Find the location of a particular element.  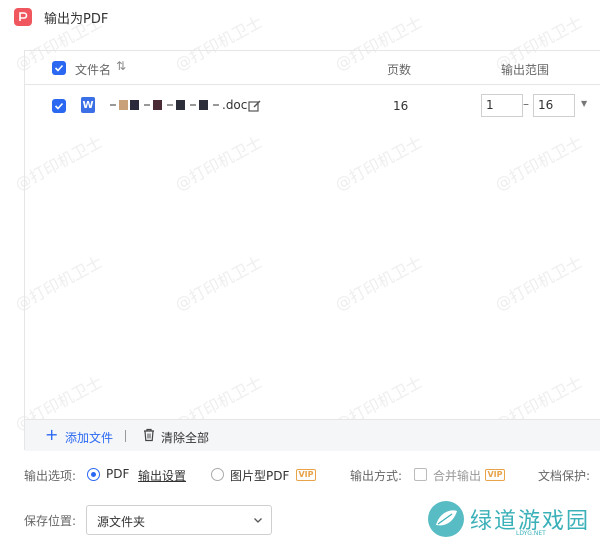

edit-icon is located at coordinates (255, 106).